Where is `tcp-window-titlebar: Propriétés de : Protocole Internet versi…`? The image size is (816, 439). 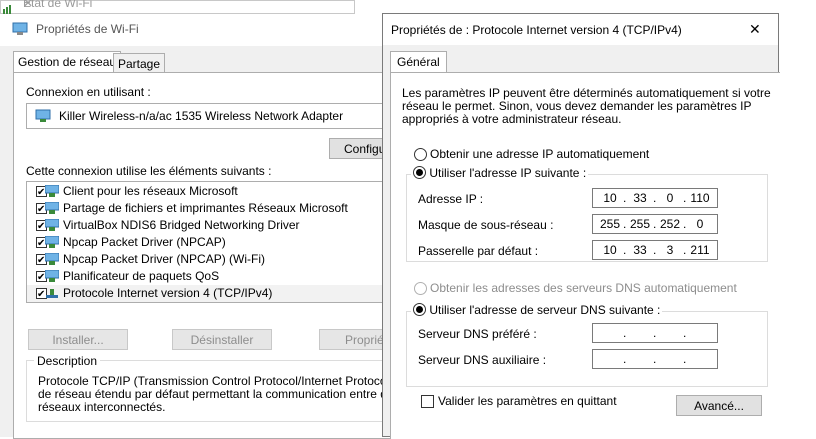 tcp-window-titlebar: Propriétés de : Protocole Internet versi… is located at coordinates (580, 29).